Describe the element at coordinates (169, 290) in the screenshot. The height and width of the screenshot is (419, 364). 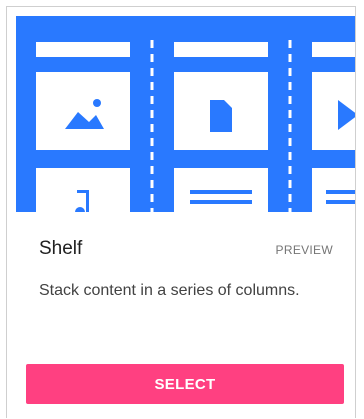
I see `card-description: Stack content in a series of columns.` at that location.